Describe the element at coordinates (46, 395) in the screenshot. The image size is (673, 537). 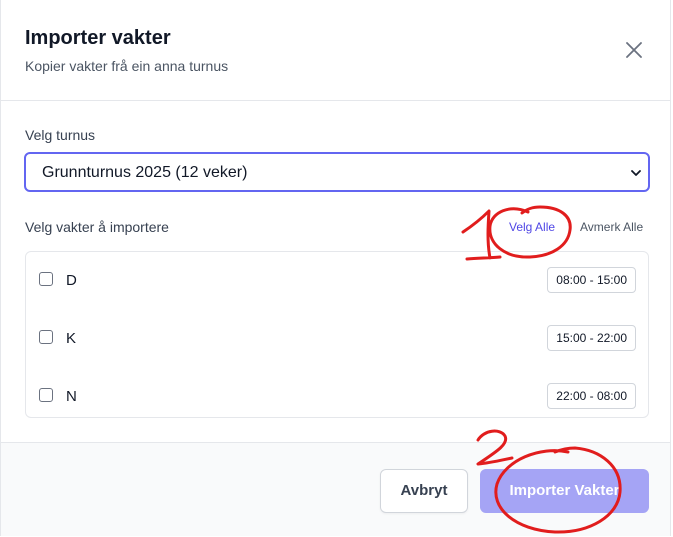
I see `shift-checkbox-n` at that location.